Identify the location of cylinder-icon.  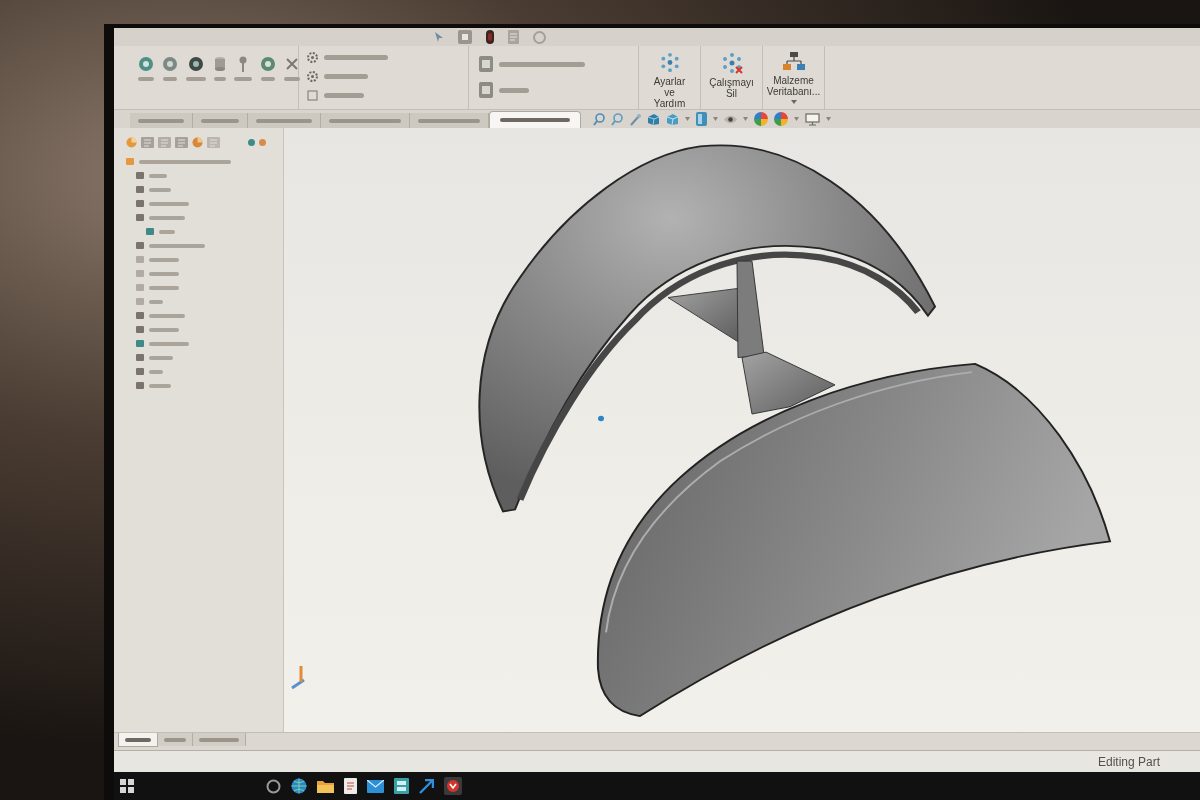
(220, 64).